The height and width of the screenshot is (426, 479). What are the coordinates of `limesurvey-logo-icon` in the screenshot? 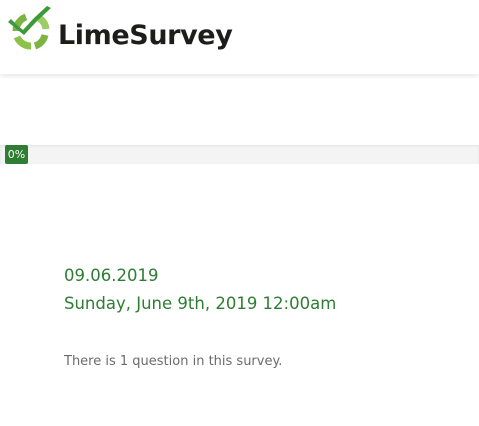 It's located at (29, 28).